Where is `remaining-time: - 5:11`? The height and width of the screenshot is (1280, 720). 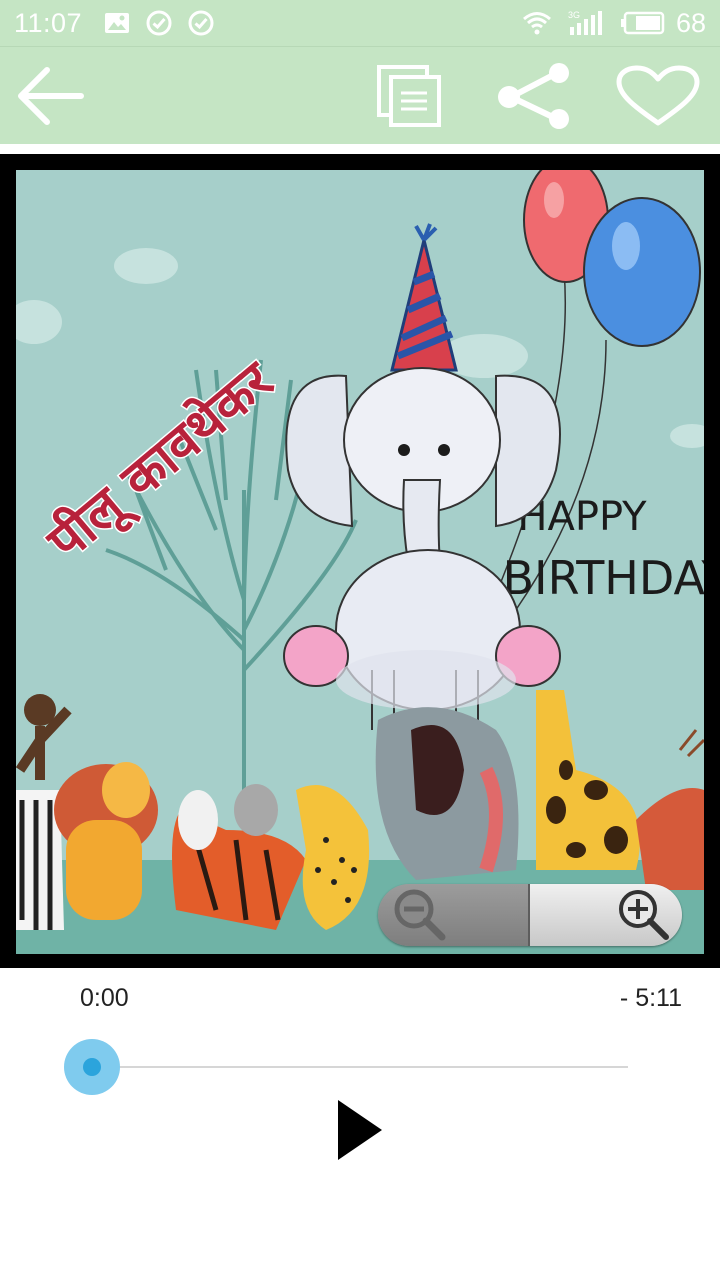
remaining-time: - 5:11 is located at coordinates (650, 998).